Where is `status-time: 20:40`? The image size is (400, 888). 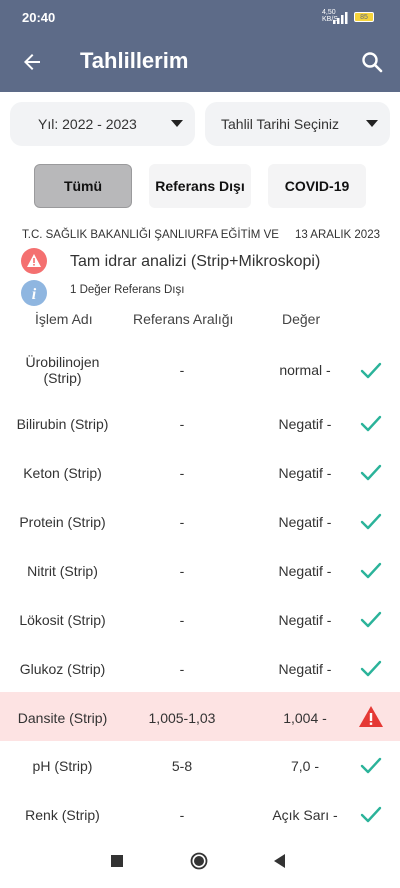 status-time: 20:40 is located at coordinates (39, 17).